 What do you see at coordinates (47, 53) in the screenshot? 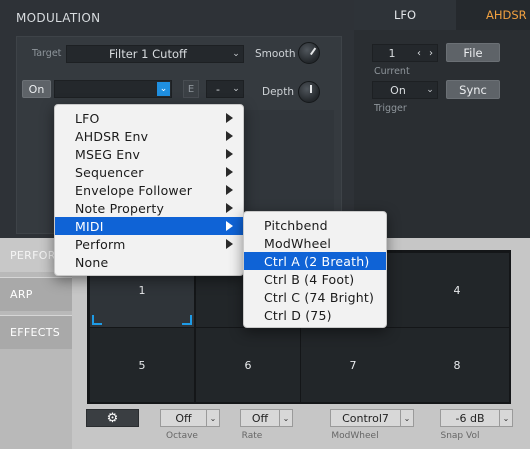
I see `target-label: Target` at bounding box center [47, 53].